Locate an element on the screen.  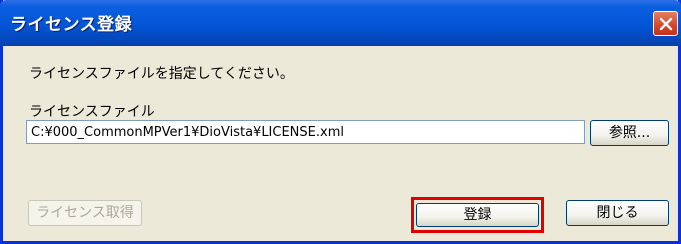
window-close-button is located at coordinates (665, 23).